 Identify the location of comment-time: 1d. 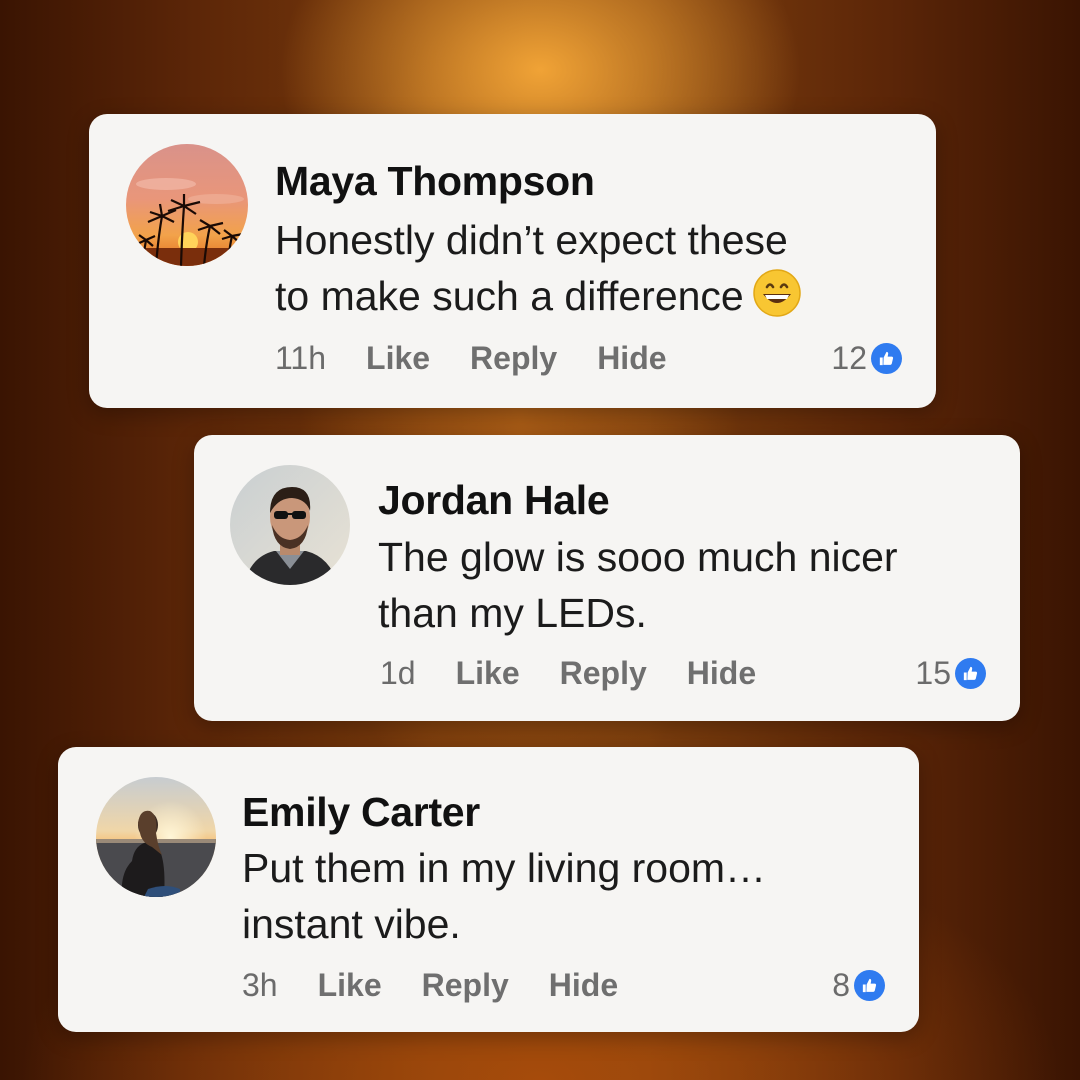
(398, 673).